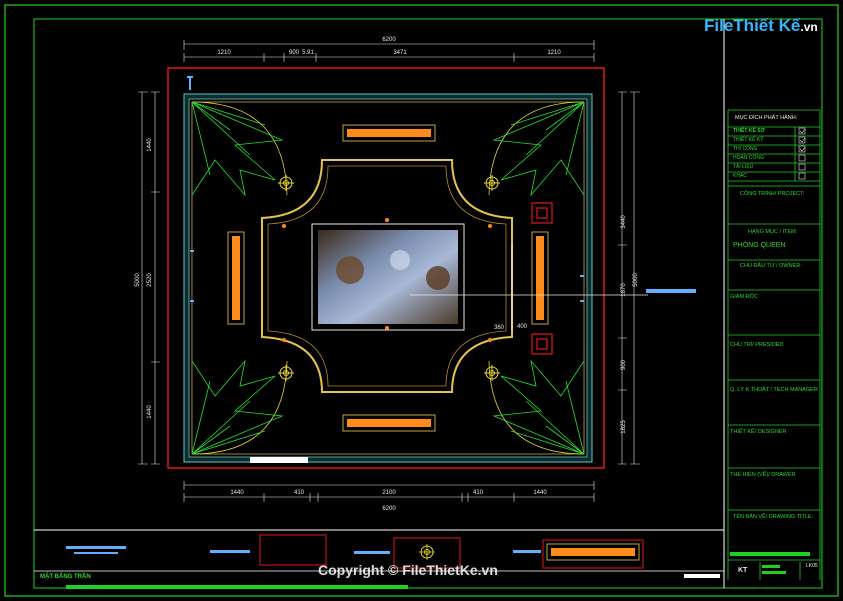  I want to click on drawer-label: THỂ HIỆN (VẼ)/ DRAWER, so click(763, 475).